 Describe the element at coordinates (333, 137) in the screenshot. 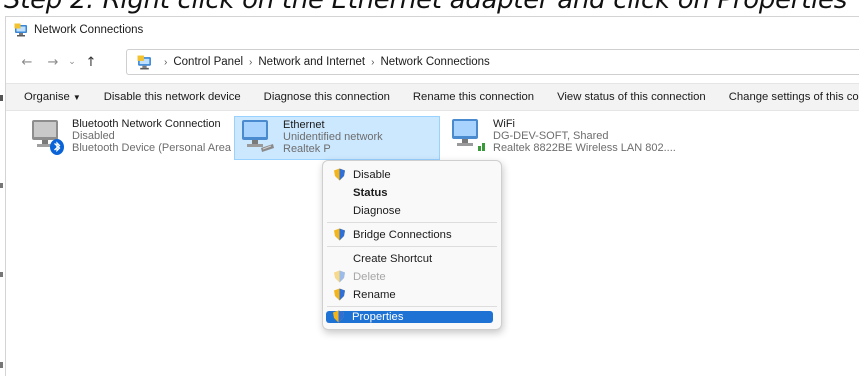

I see `connection-status: Unidentified network` at that location.